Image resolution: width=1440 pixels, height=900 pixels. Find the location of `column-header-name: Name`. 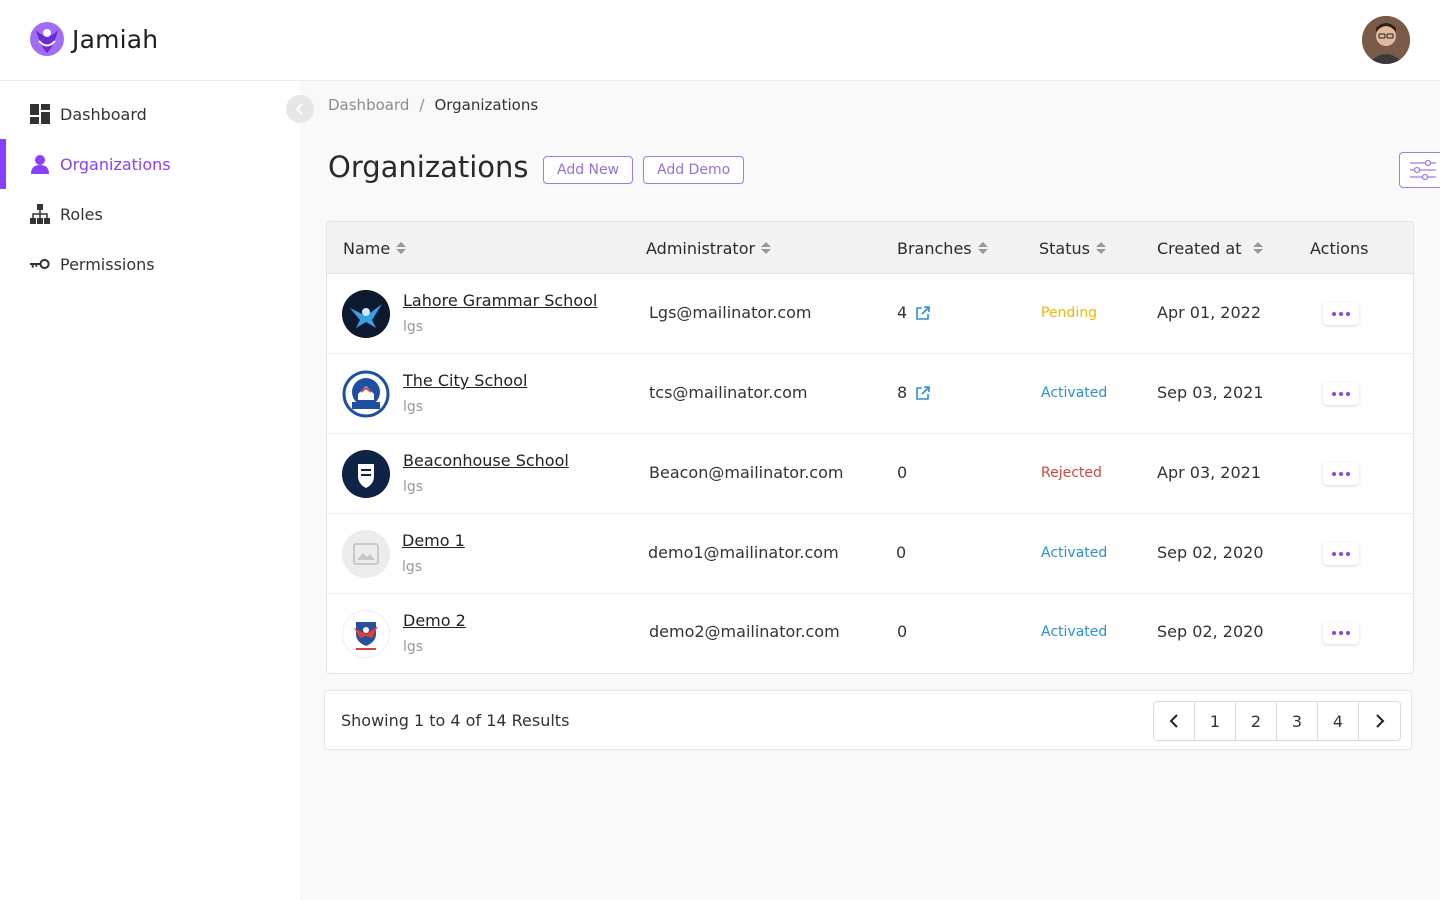

column-header-name: Name is located at coordinates (375, 248).